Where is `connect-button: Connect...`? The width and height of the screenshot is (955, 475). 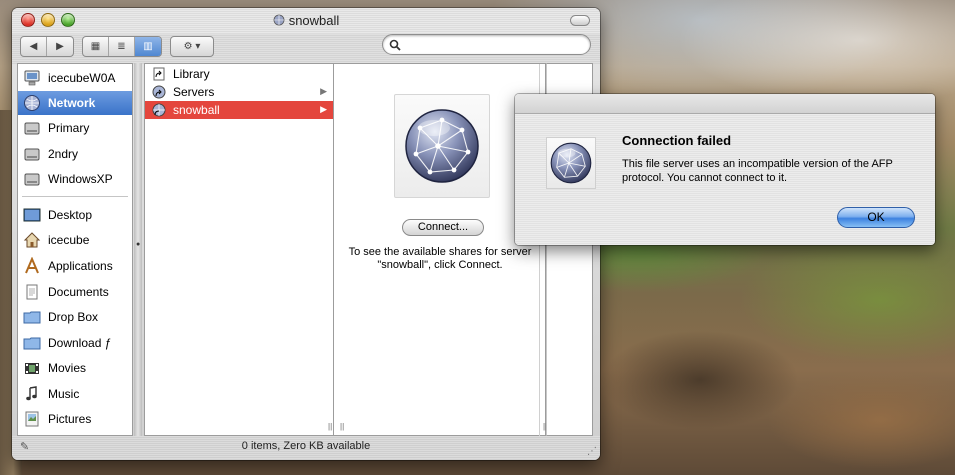 connect-button: Connect... is located at coordinates (443, 227).